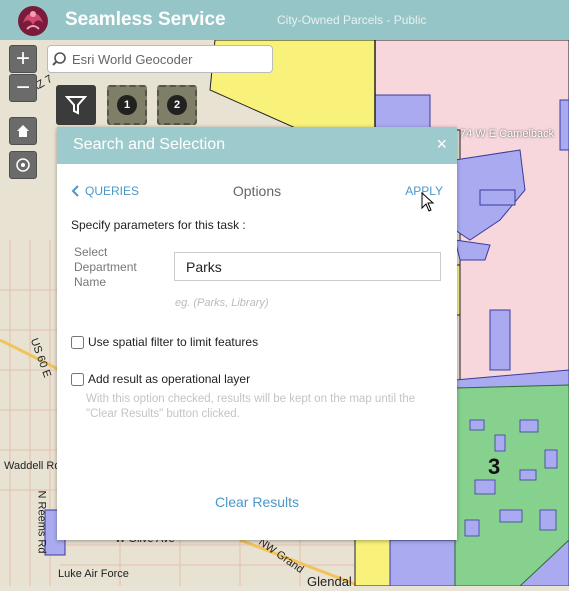 This screenshot has height=591, width=569. Describe the element at coordinates (77, 342) in the screenshot. I see `spatial-filter-checkbox` at that location.